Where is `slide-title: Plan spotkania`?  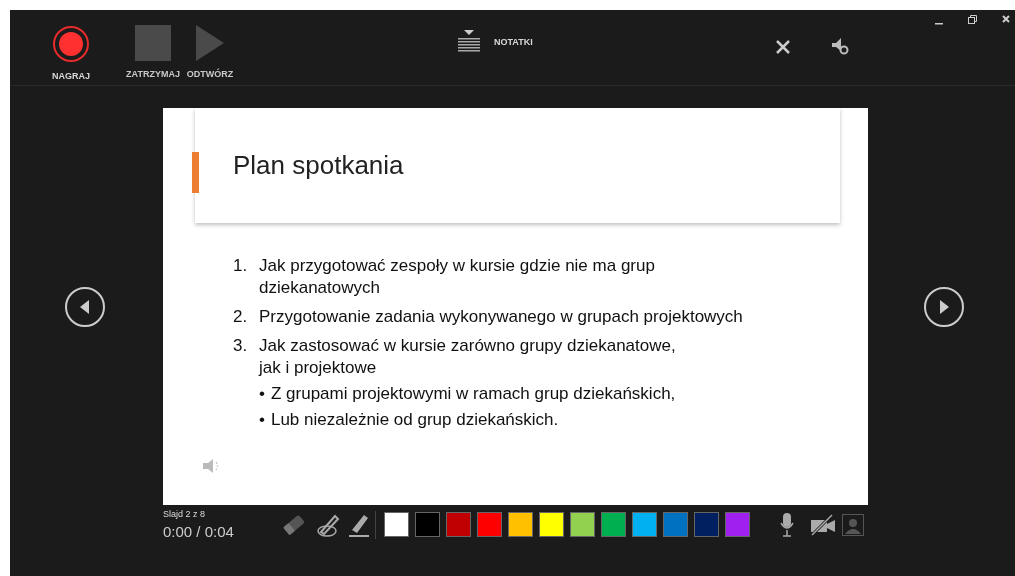 slide-title: Plan spotkania is located at coordinates (318, 165).